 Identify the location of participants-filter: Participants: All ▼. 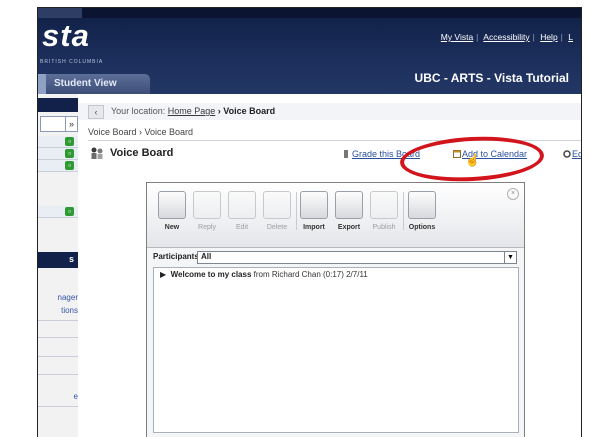
(335, 257).